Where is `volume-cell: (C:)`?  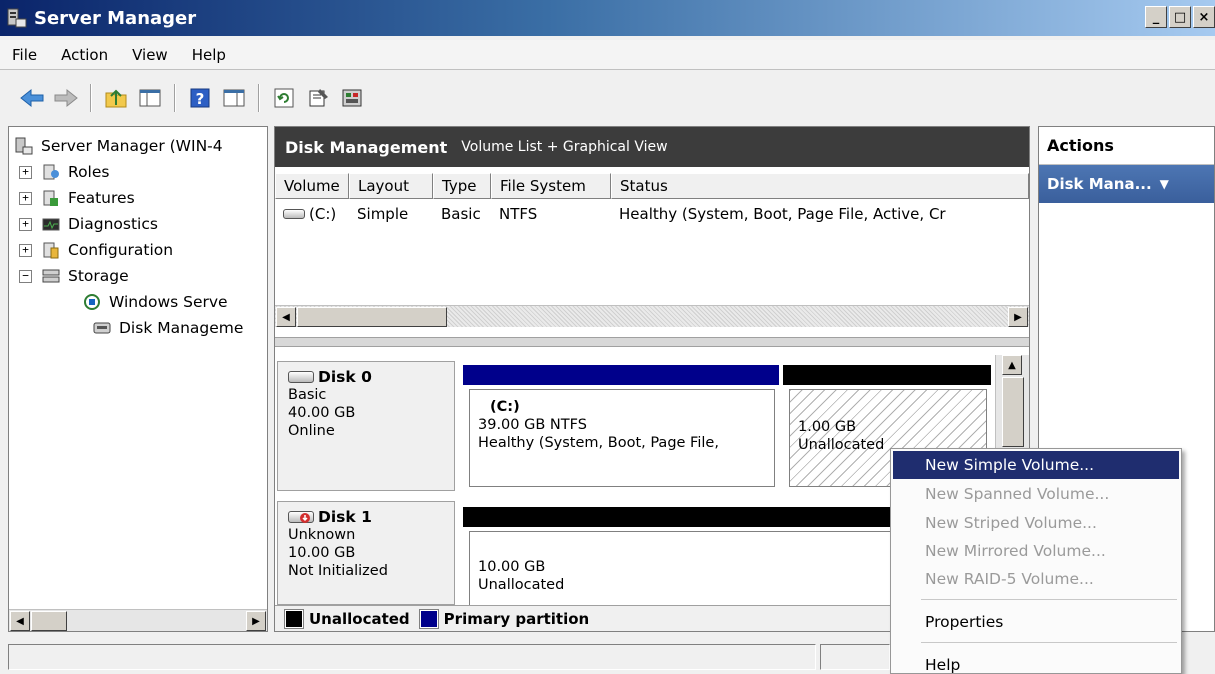 volume-cell: (C:) is located at coordinates (312, 214).